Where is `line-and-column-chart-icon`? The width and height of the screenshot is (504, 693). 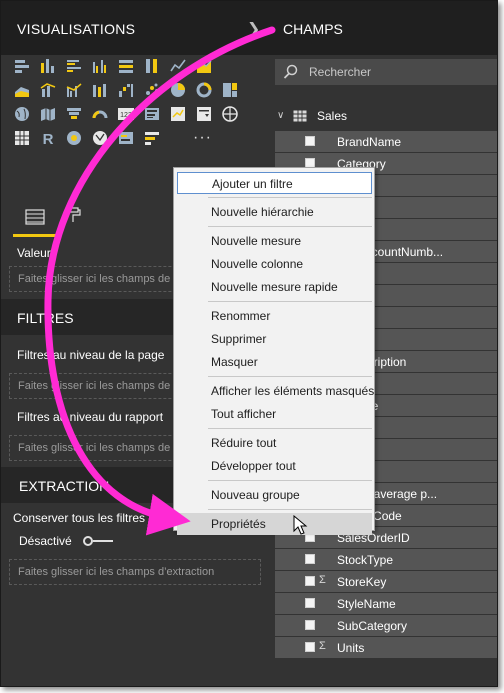 line-and-column-chart-icon is located at coordinates (48, 90).